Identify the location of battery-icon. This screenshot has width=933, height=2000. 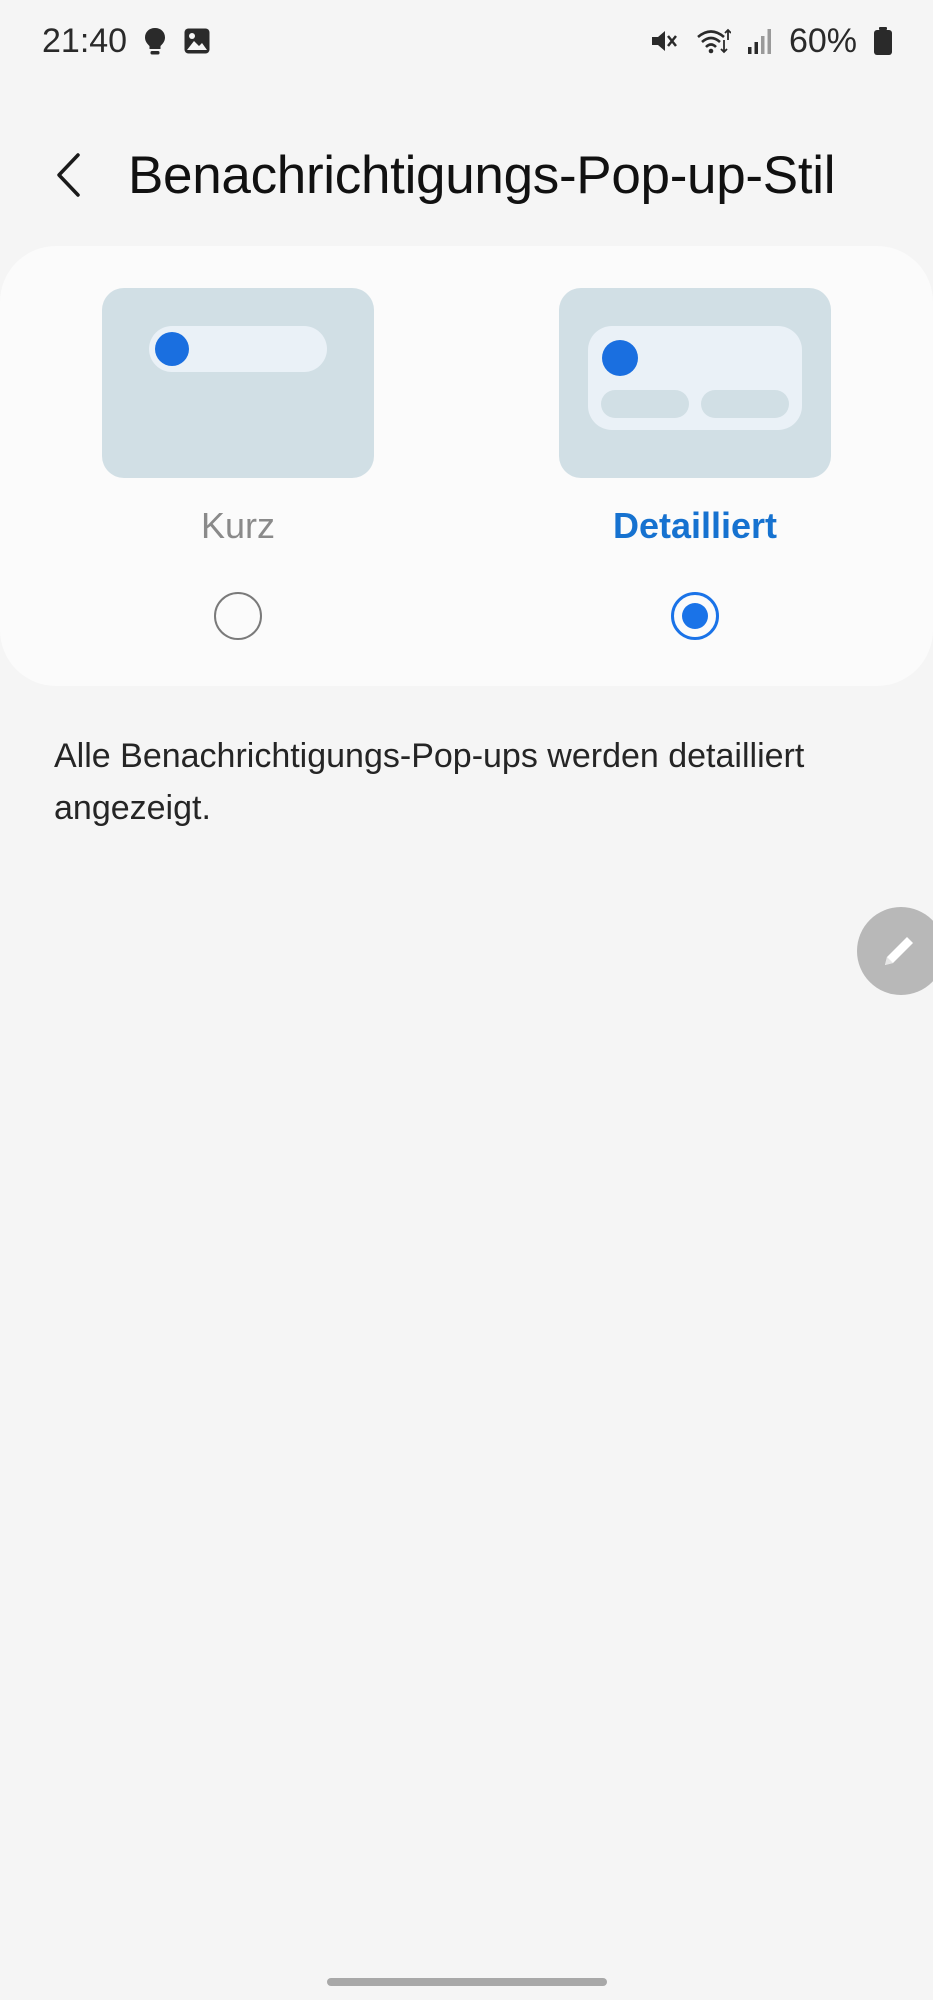
(883, 41).